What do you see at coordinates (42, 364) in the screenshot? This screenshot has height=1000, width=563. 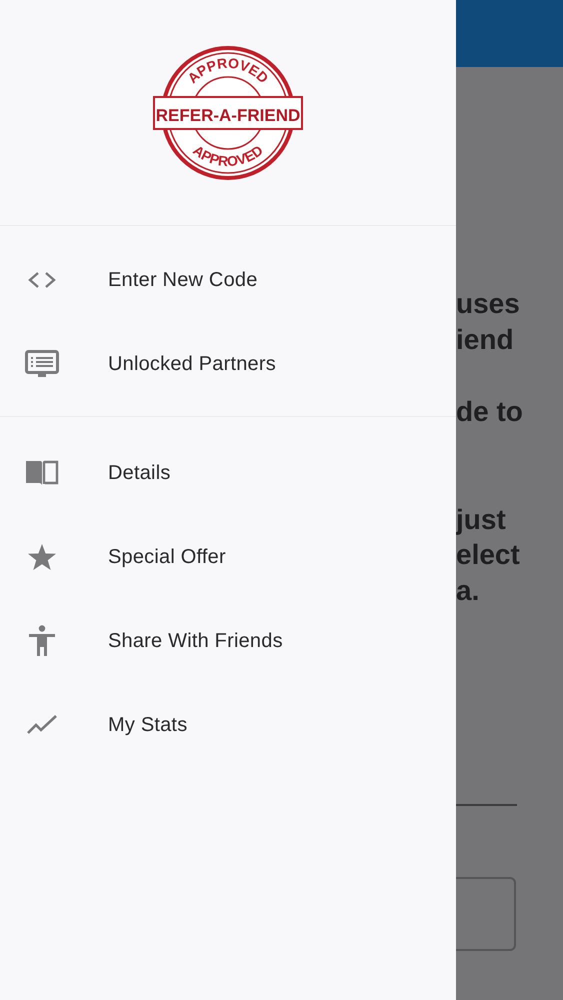 I see `monitor-list-icon` at bounding box center [42, 364].